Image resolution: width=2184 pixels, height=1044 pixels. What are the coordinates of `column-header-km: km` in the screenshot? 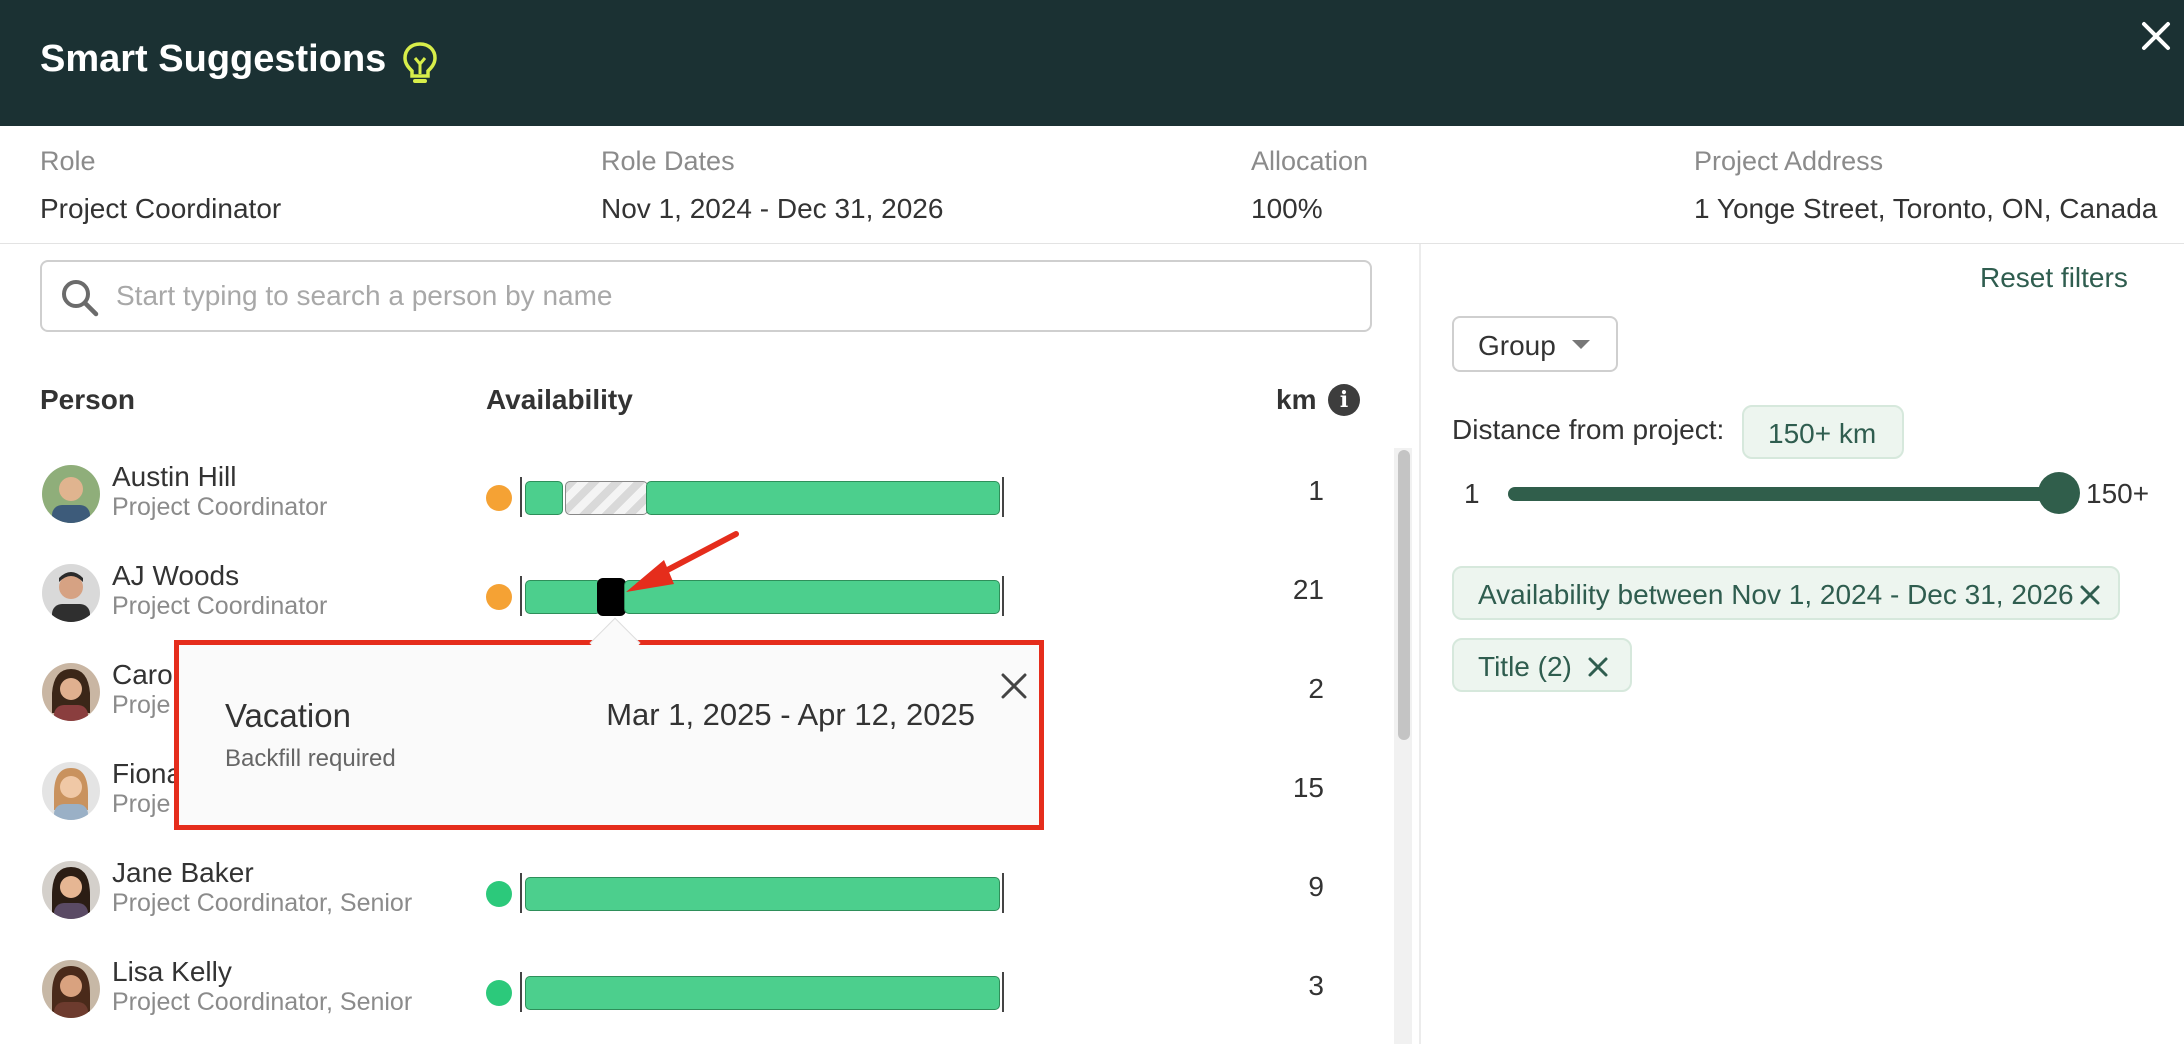 It's located at (1296, 400).